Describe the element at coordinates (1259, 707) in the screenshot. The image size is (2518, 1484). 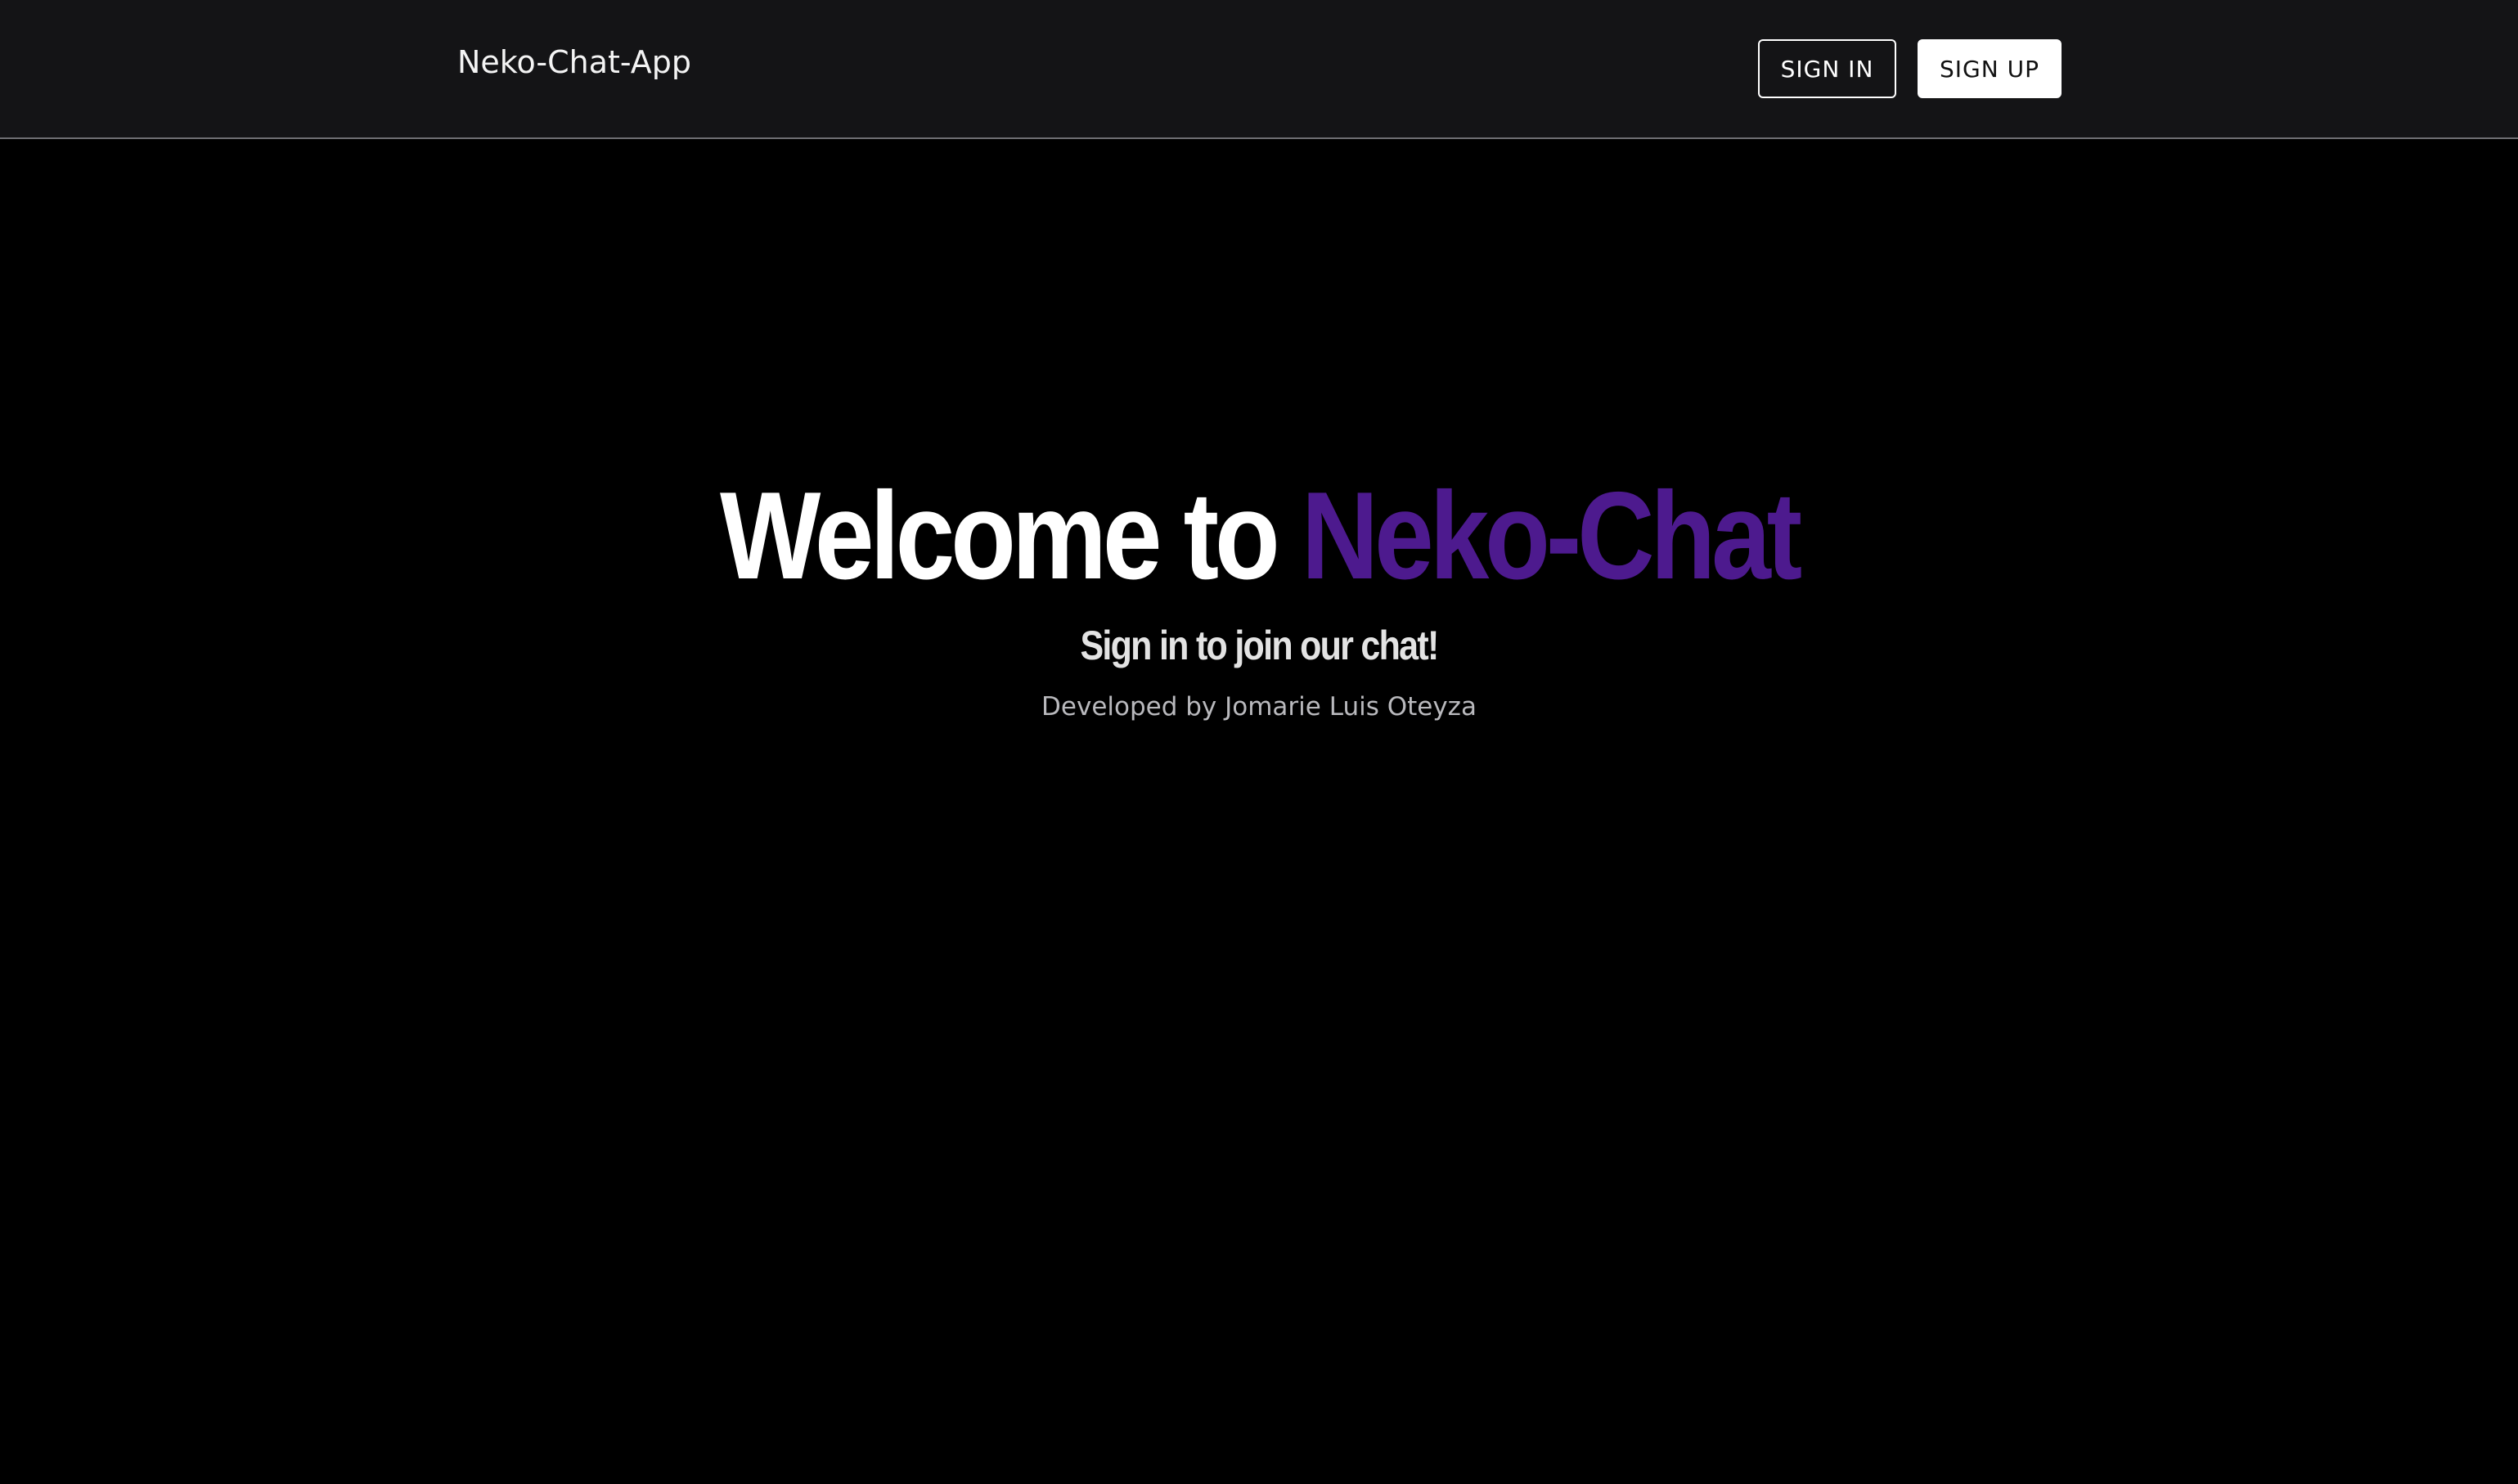
I see `developer-credit: Developed by Jomarie Luis Oteyza` at that location.